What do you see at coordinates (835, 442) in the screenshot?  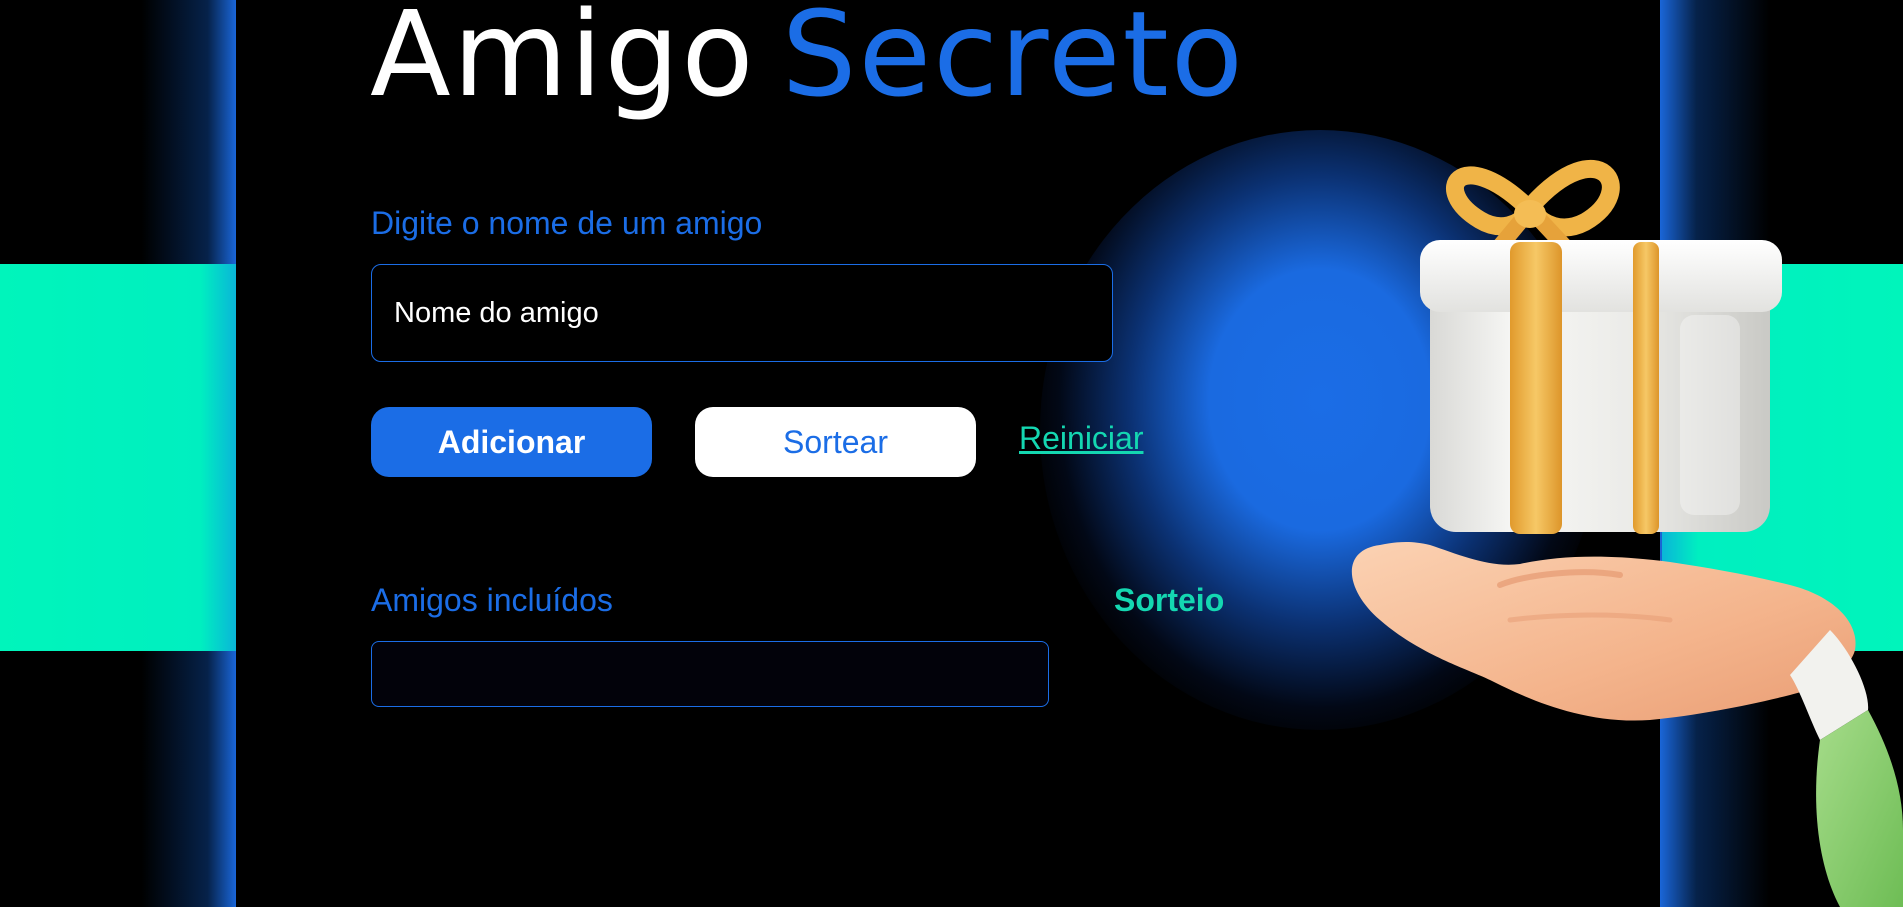 I see `draw-button: Sortear` at bounding box center [835, 442].